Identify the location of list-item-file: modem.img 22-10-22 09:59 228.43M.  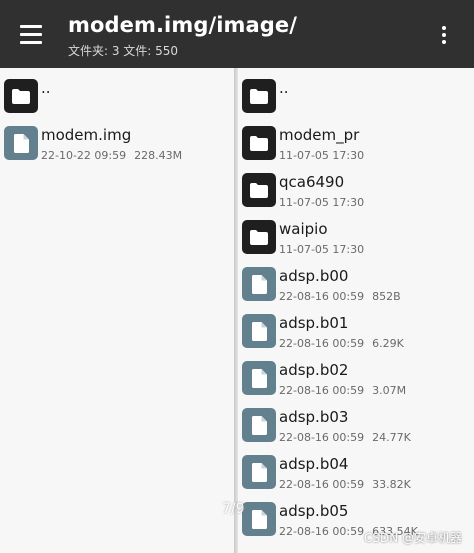
(117, 143).